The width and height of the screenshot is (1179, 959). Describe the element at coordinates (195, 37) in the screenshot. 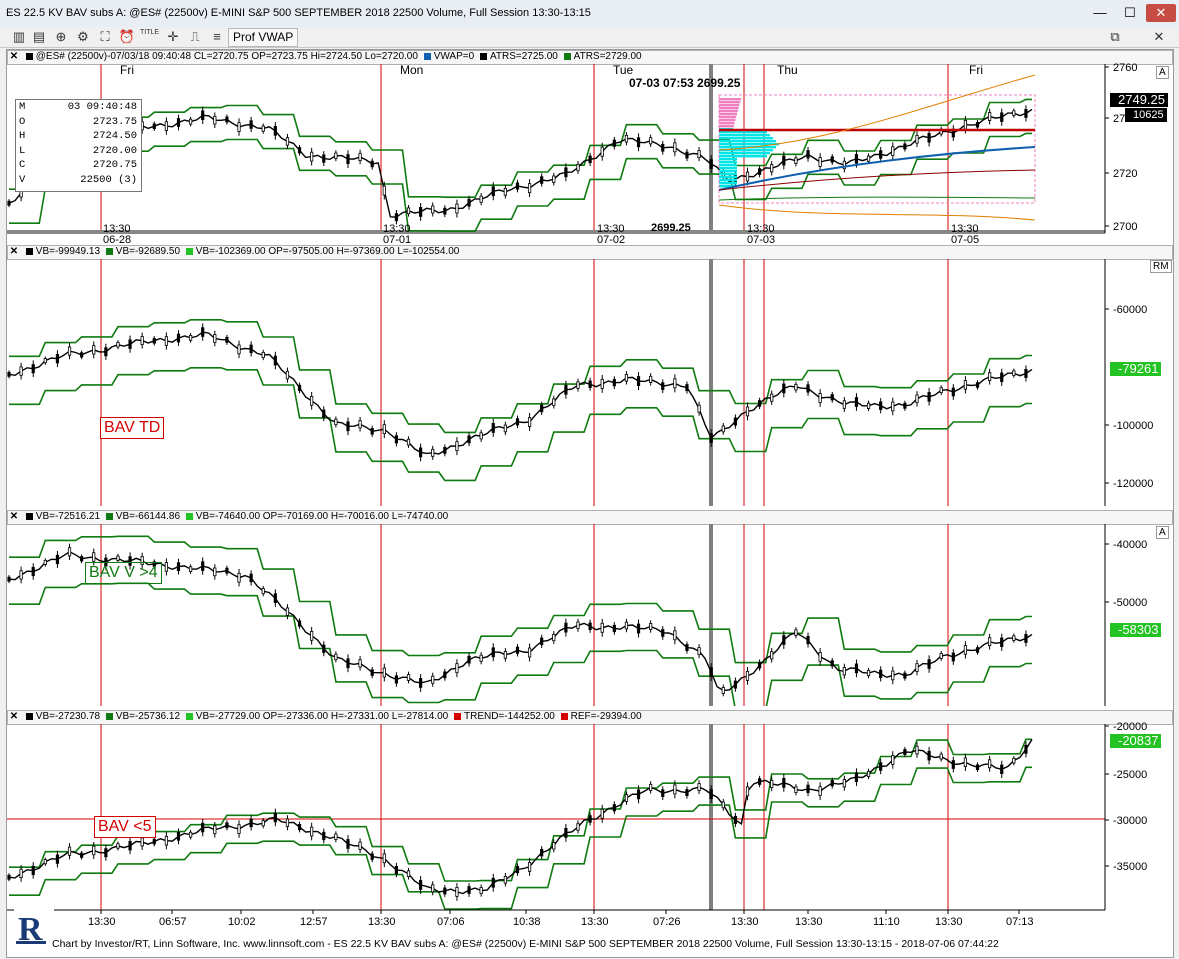

I see `draw-icon: ⎍` at that location.